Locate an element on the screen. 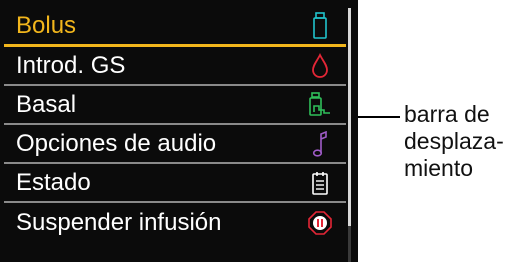 The image size is (522, 262). menu-item-audio-options: Opciones de audio is located at coordinates (175, 144).